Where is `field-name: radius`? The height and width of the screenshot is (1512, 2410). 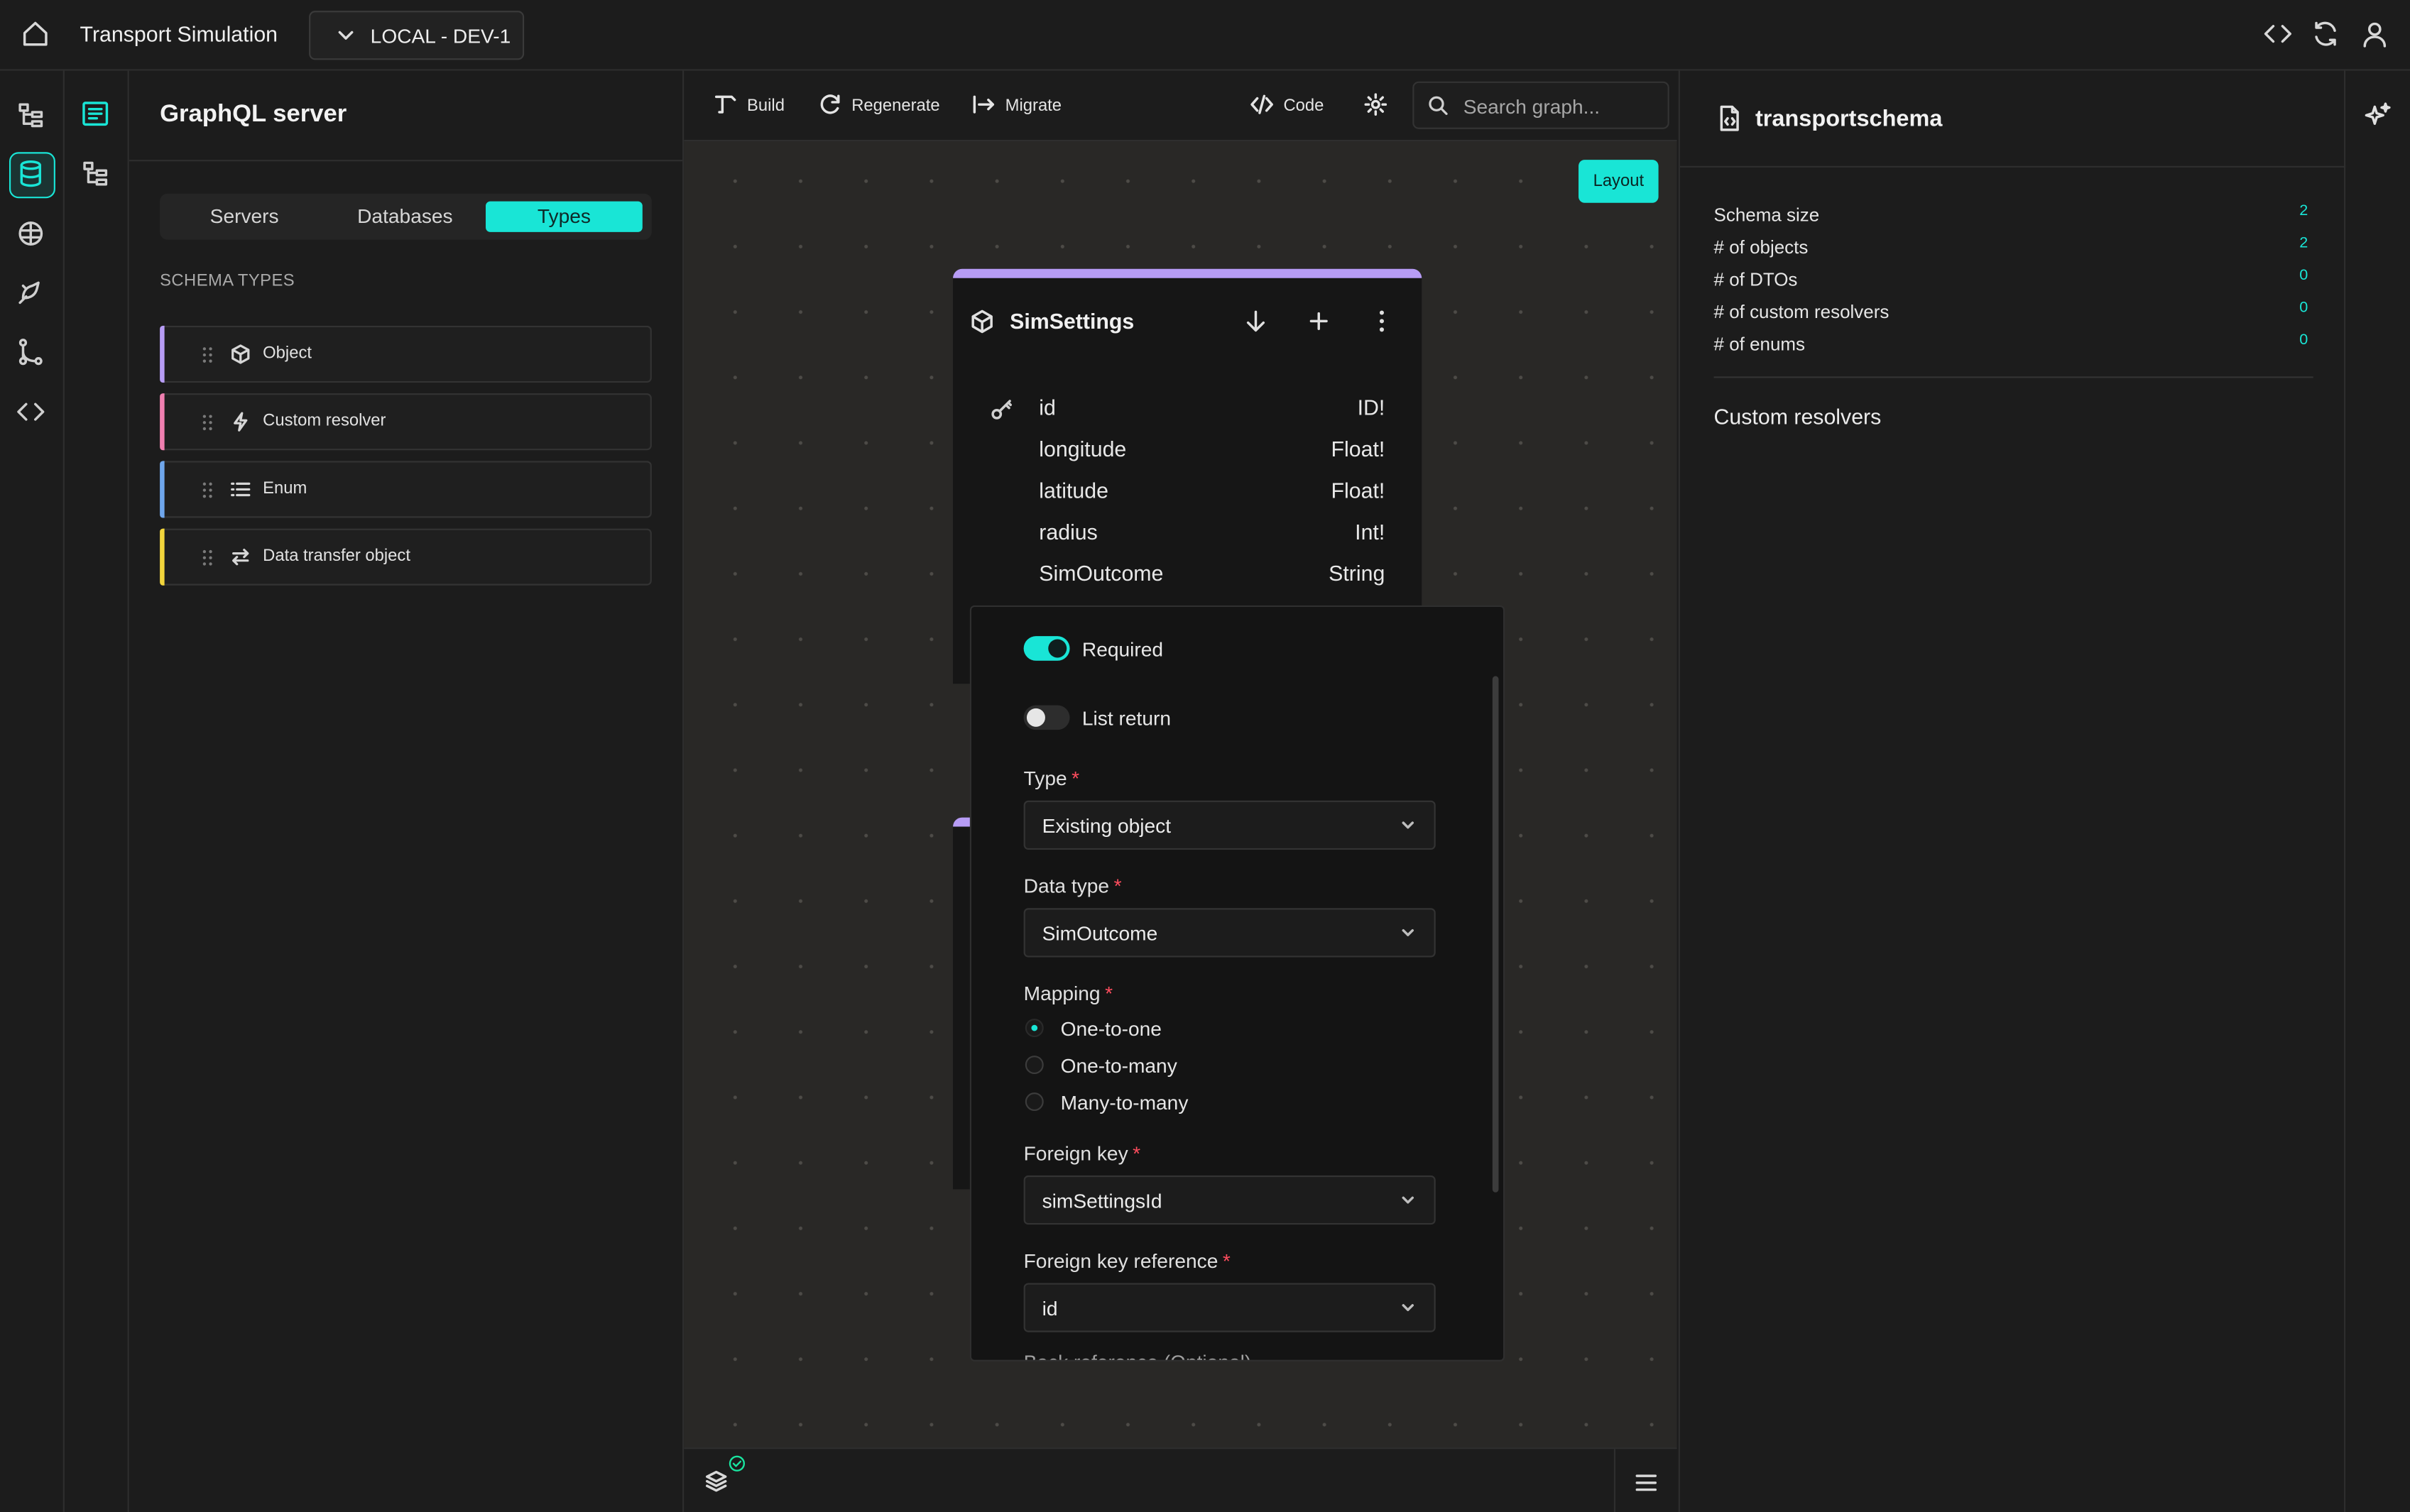
field-name: radius is located at coordinates (1068, 532).